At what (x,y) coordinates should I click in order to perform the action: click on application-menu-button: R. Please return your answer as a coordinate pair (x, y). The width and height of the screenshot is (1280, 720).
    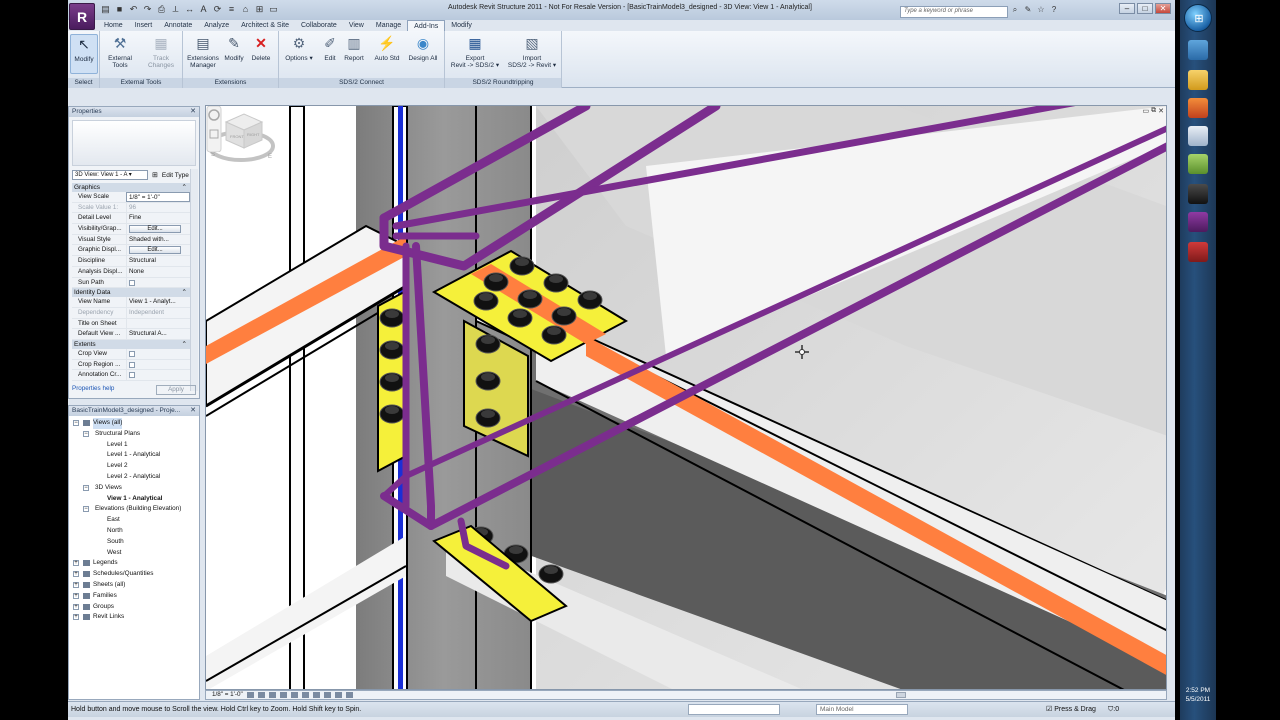
    Looking at the image, I should click on (82, 16).